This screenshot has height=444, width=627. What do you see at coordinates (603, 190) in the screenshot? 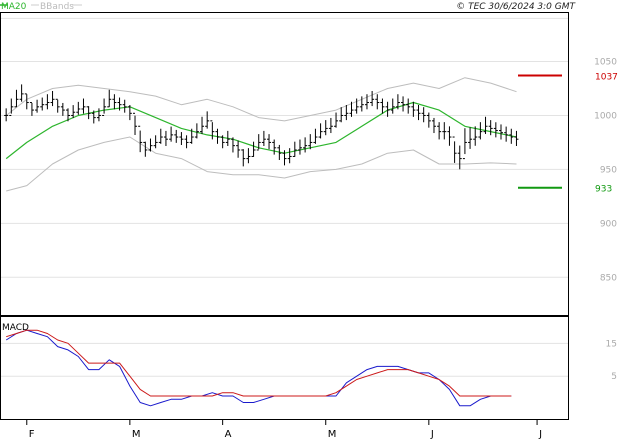
I see `support-level-label: 933` at bounding box center [603, 190].